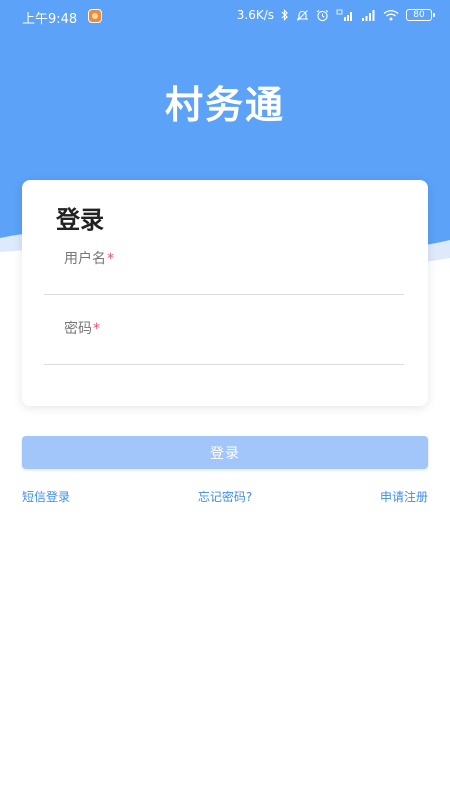  What do you see at coordinates (224, 364) in the screenshot?
I see `password-underline` at bounding box center [224, 364].